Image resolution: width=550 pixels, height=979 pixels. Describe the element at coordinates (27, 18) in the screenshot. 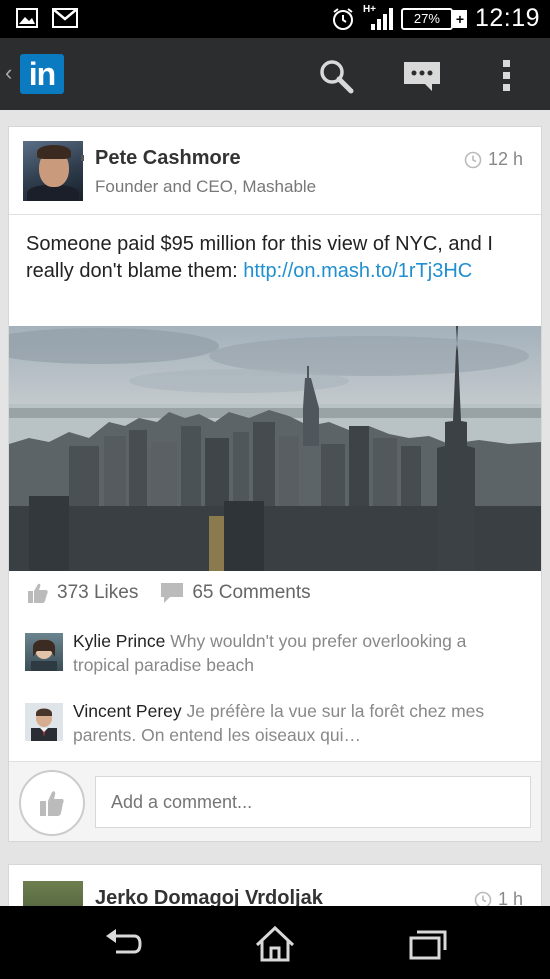

I see `gallery-notification-icon` at that location.